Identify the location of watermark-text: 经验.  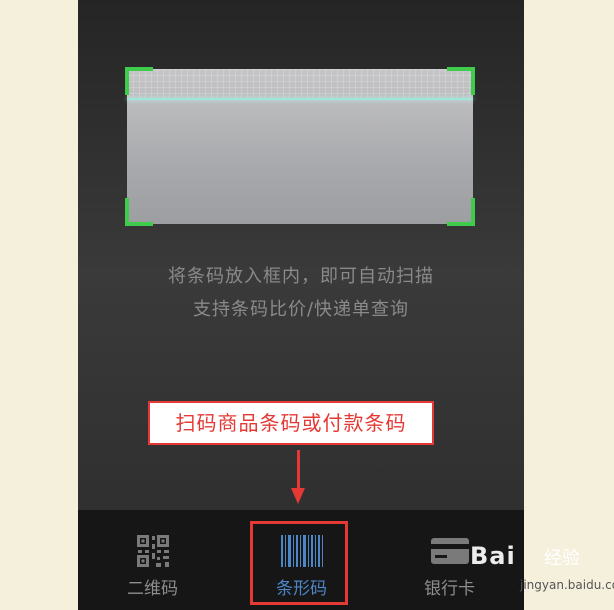
(562, 558).